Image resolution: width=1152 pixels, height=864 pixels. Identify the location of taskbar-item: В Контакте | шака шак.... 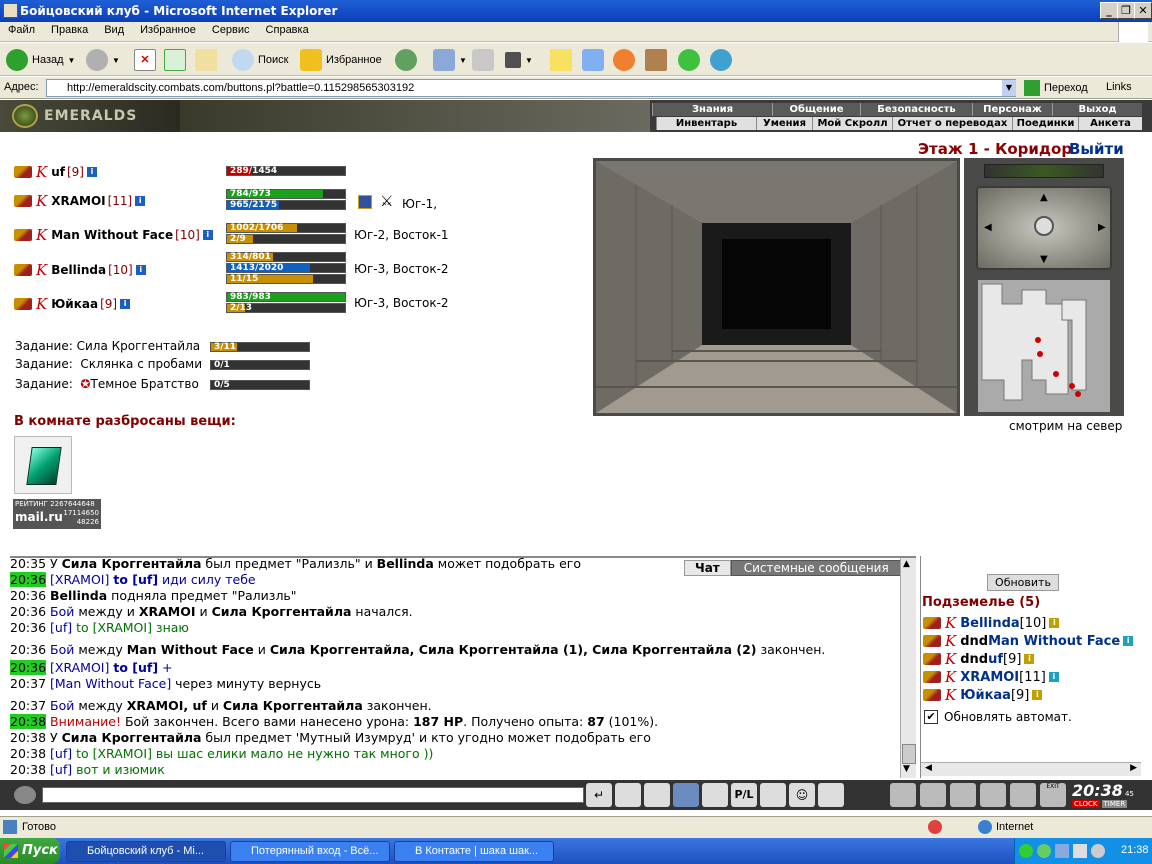
(474, 851).